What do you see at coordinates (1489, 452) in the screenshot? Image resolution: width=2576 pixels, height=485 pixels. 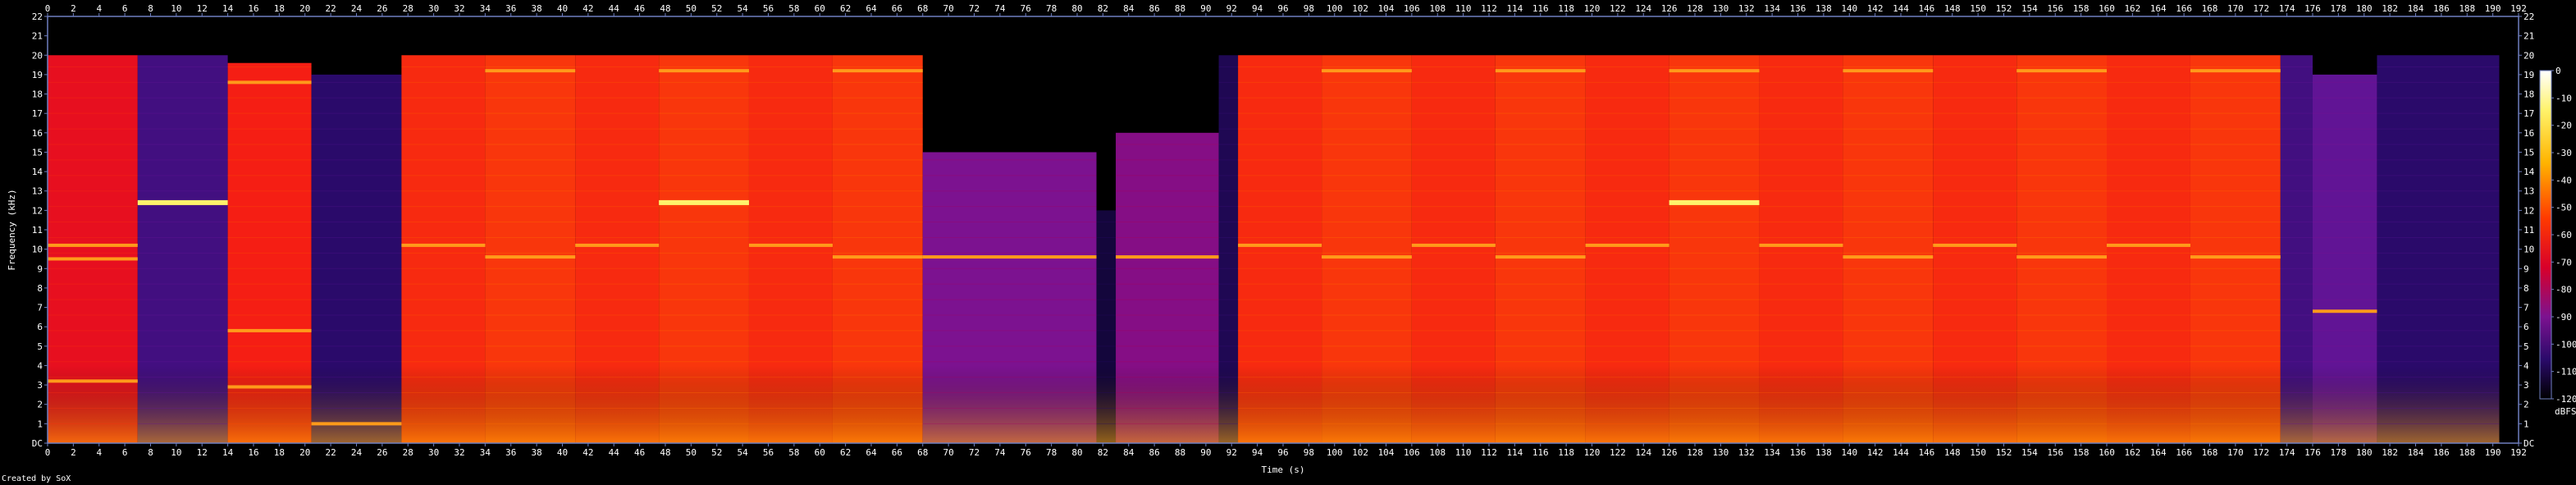 I see `x-tick-label: 112` at bounding box center [1489, 452].